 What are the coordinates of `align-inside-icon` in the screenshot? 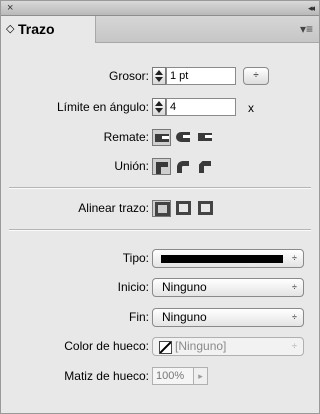 It's located at (183, 208).